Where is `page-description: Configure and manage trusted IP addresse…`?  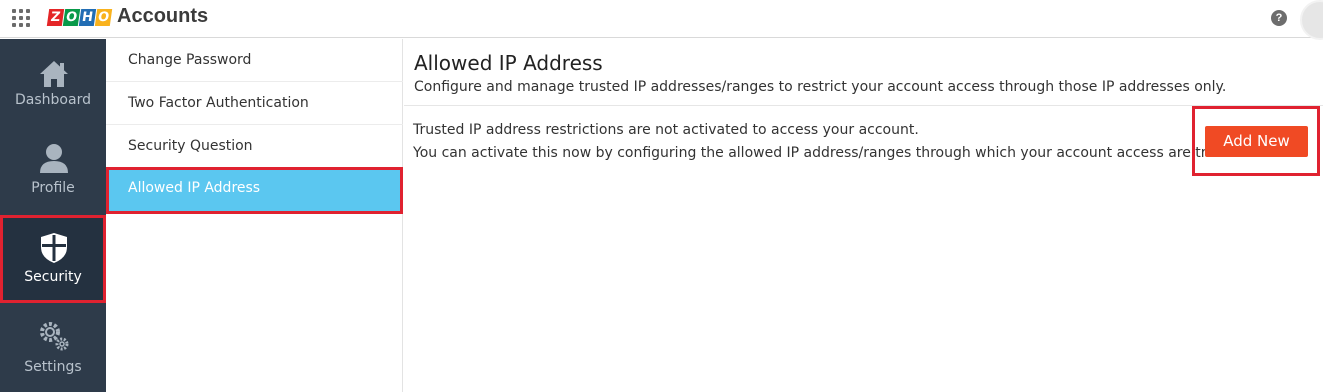
page-description: Configure and manage trusted IP addresse… is located at coordinates (820, 87).